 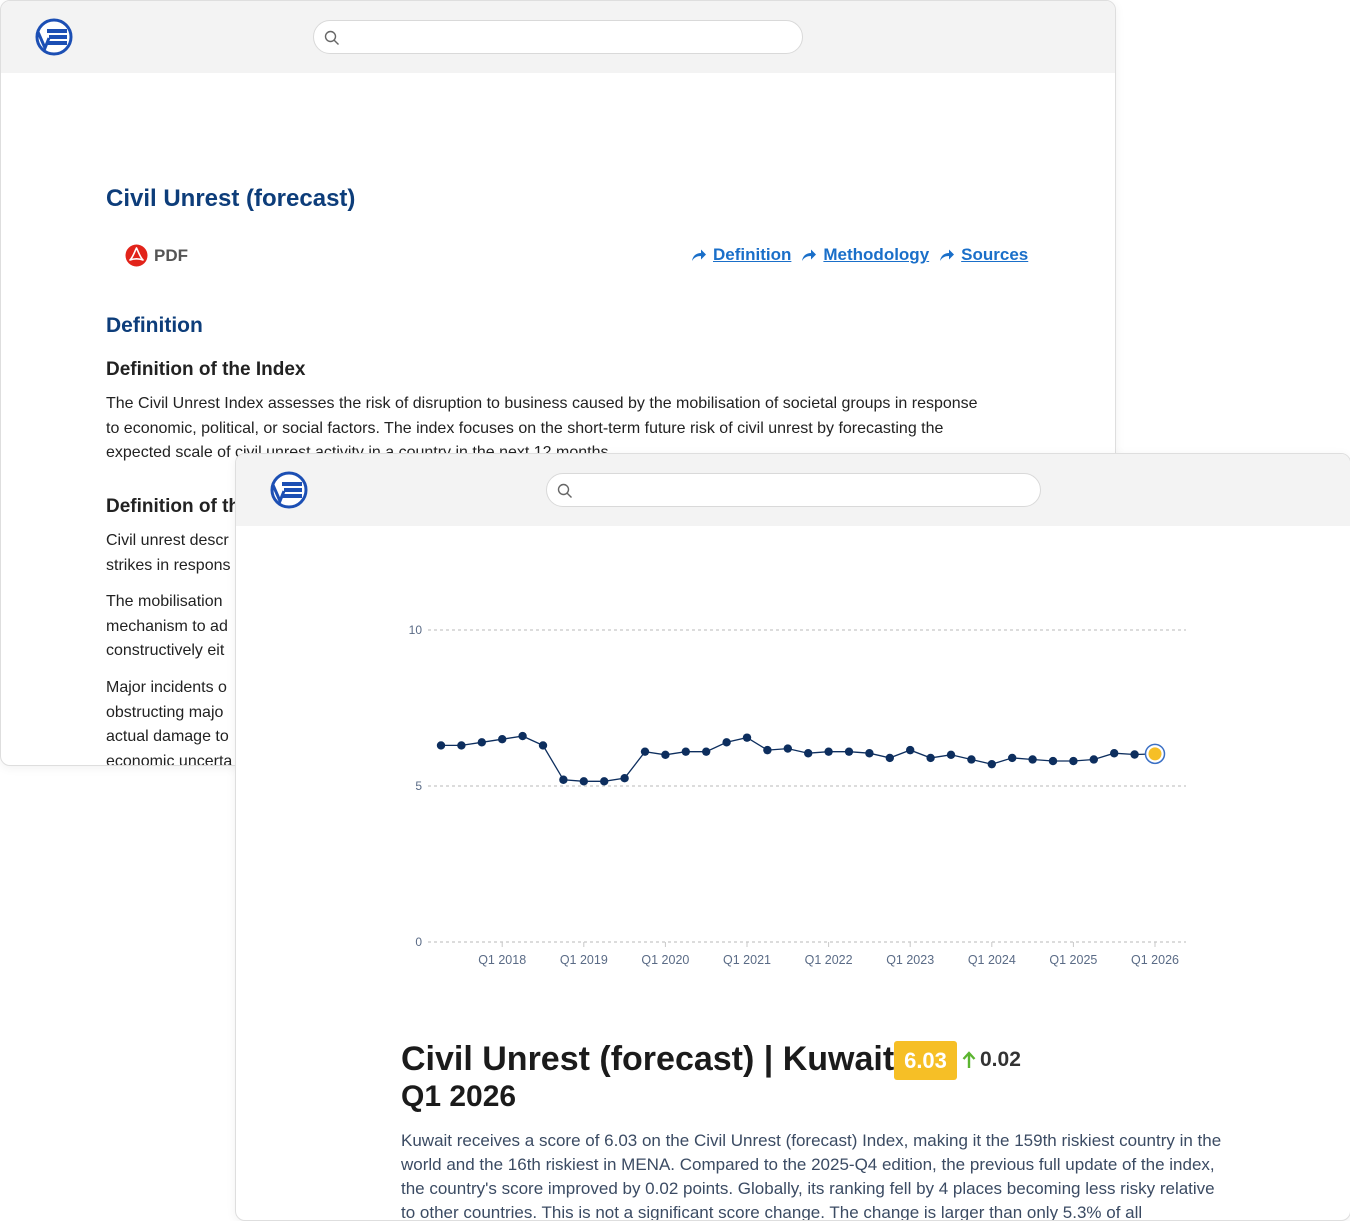 What do you see at coordinates (752, 255) in the screenshot?
I see `definition-link-label: Definition` at bounding box center [752, 255].